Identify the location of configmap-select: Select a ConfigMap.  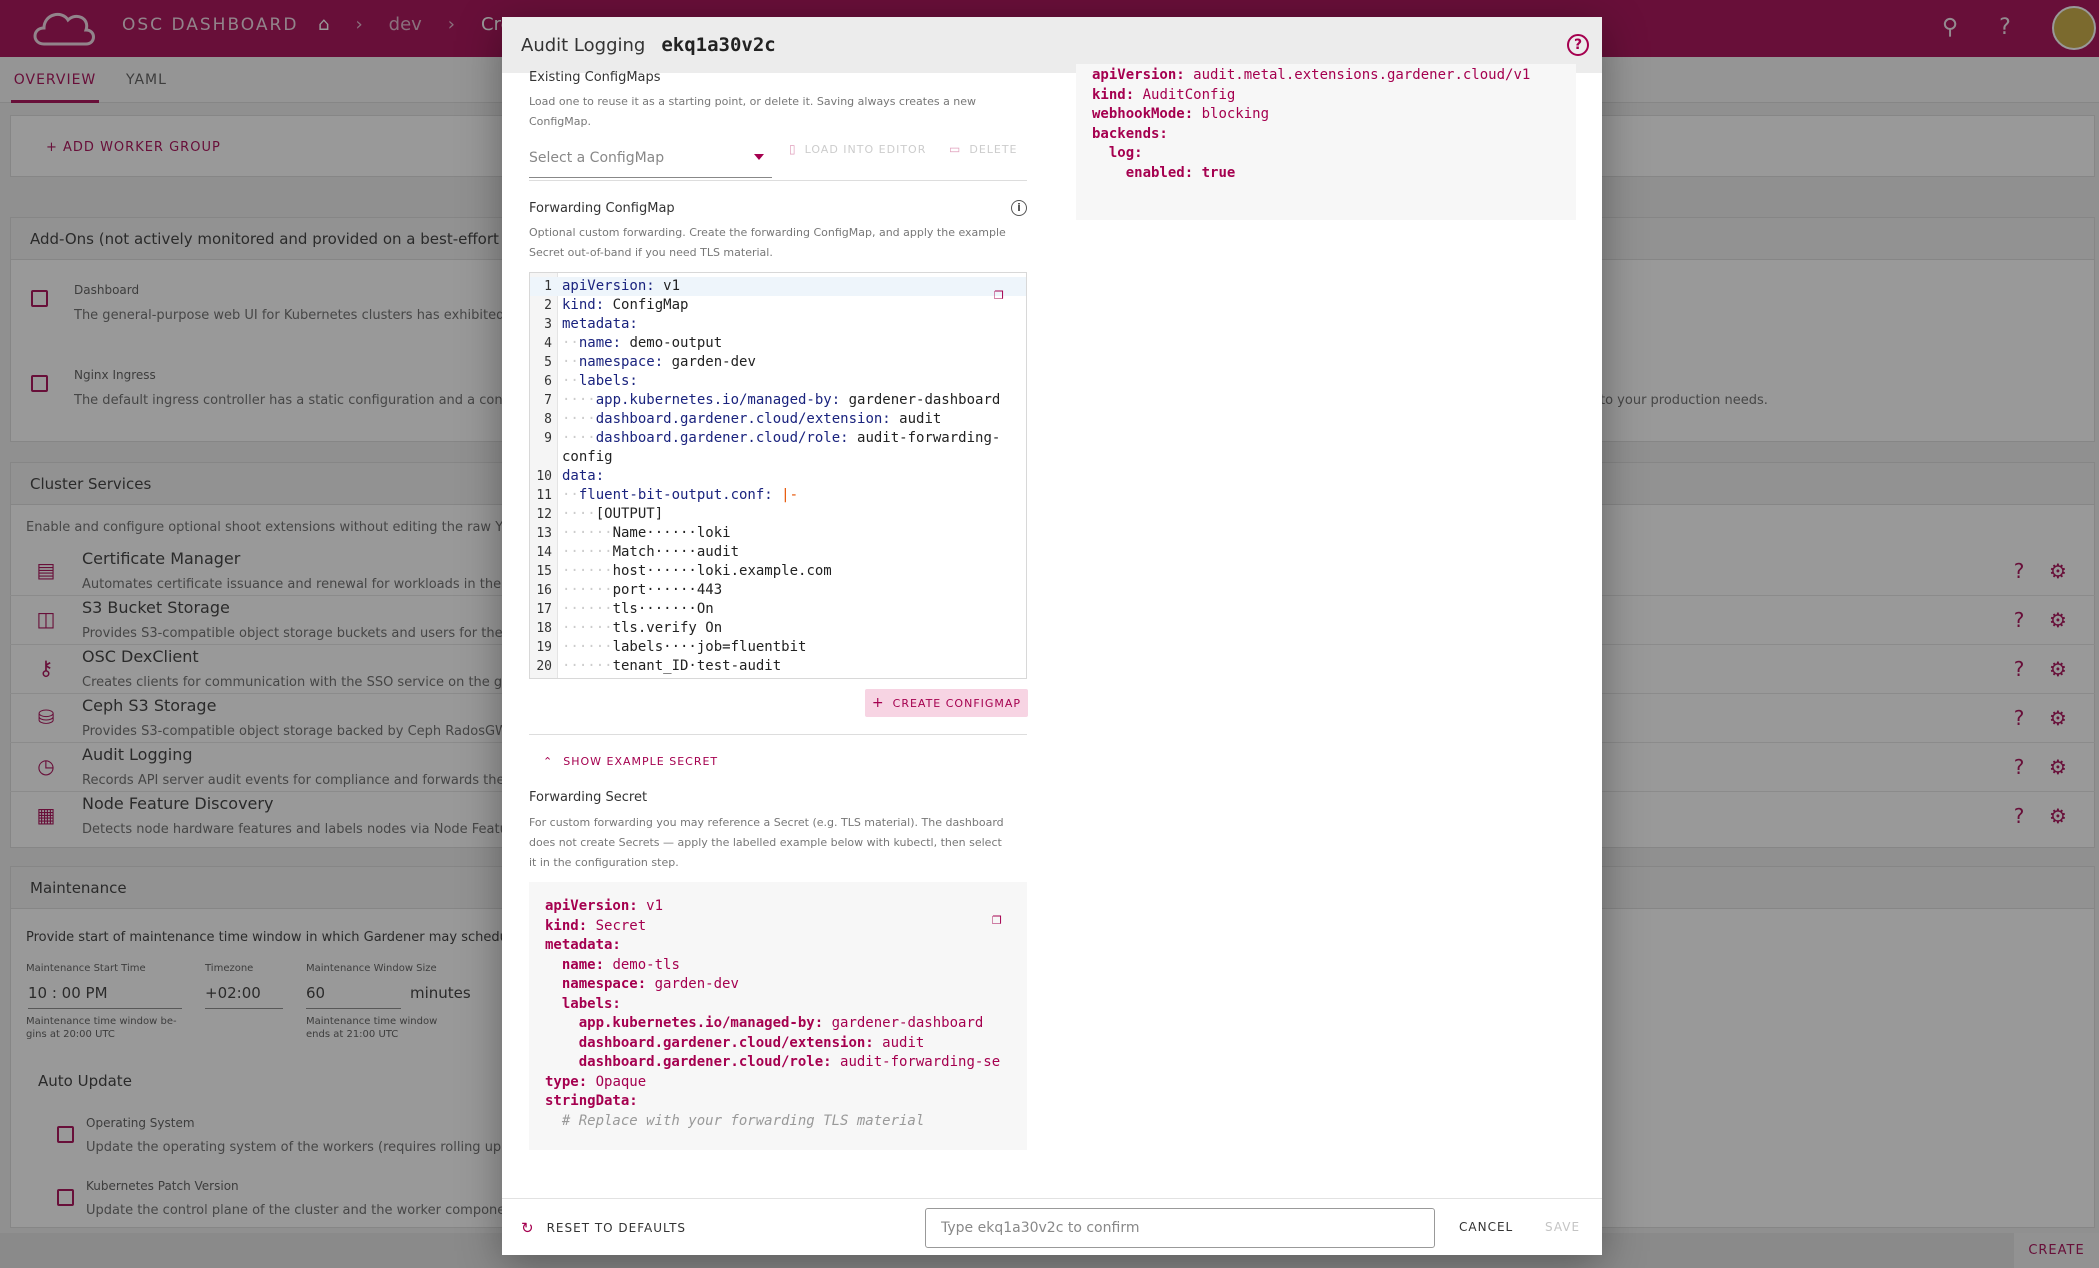
(650, 158).